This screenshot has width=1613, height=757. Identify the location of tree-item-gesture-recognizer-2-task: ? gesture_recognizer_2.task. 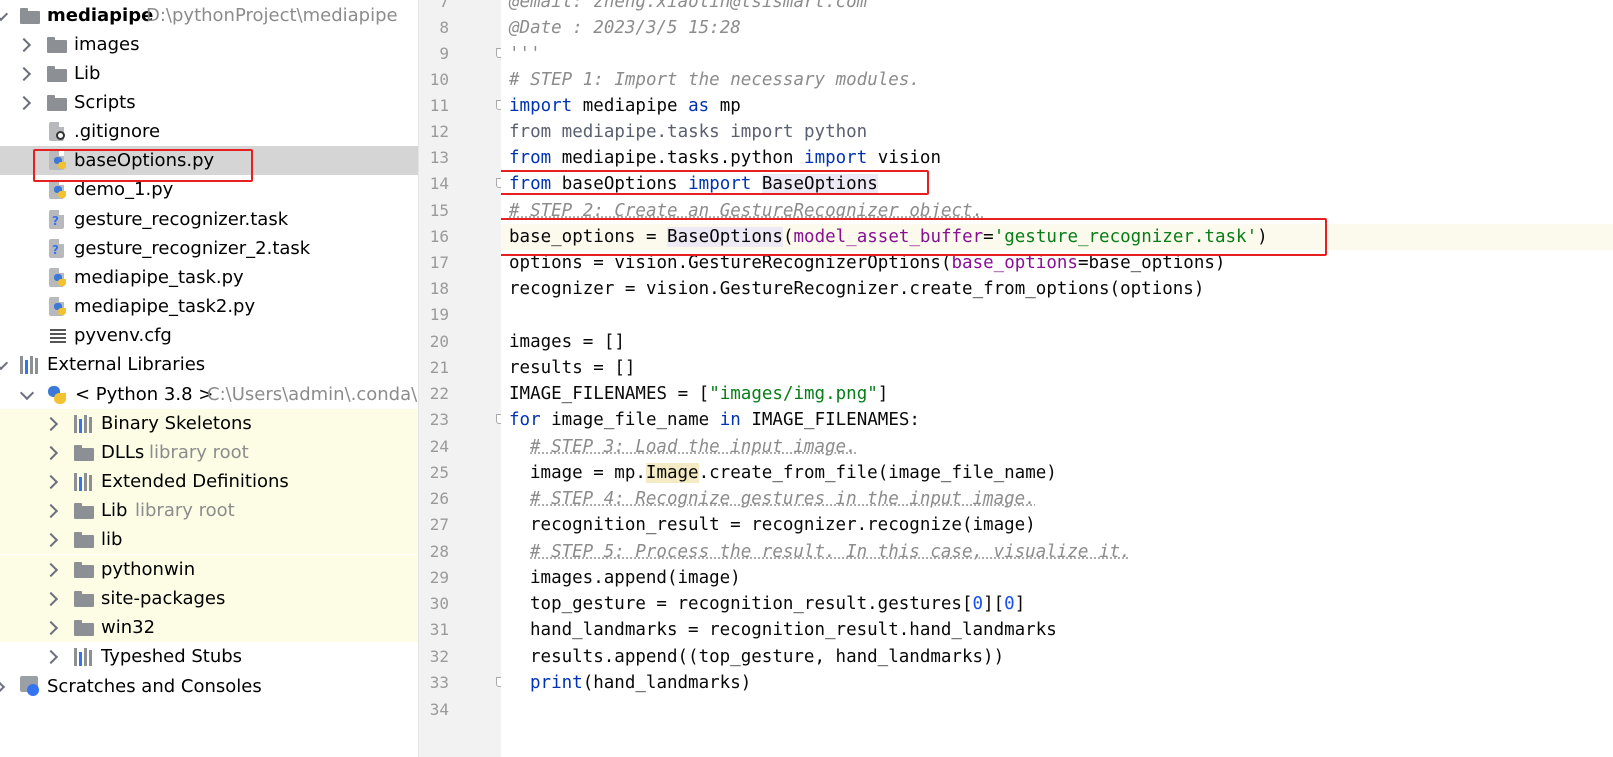
(209, 248).